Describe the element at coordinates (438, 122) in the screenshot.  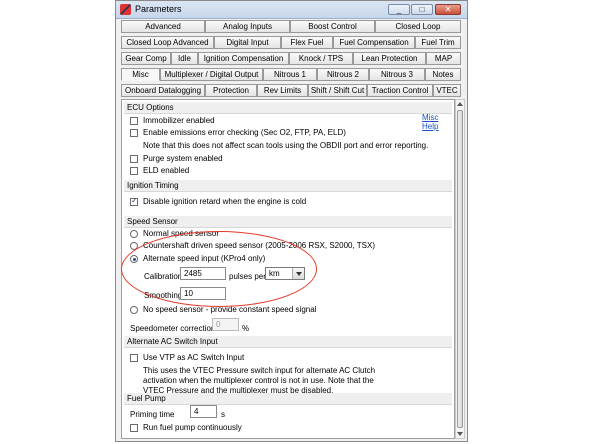
I see `misc-help-link: Misc Help` at that location.